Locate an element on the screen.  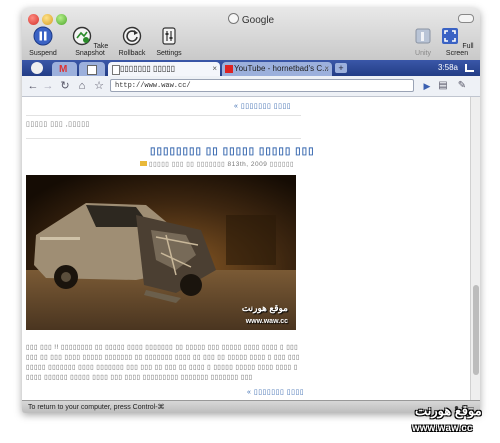
reload-icon: ↻ is located at coordinates (65, 86).